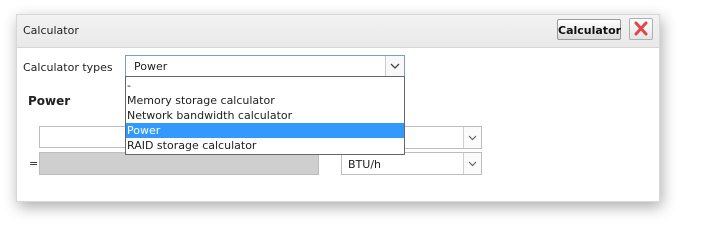 The height and width of the screenshot is (249, 706). What do you see at coordinates (265, 145) in the screenshot?
I see `dropdown-option-raid-storage: RAID storage calculator` at bounding box center [265, 145].